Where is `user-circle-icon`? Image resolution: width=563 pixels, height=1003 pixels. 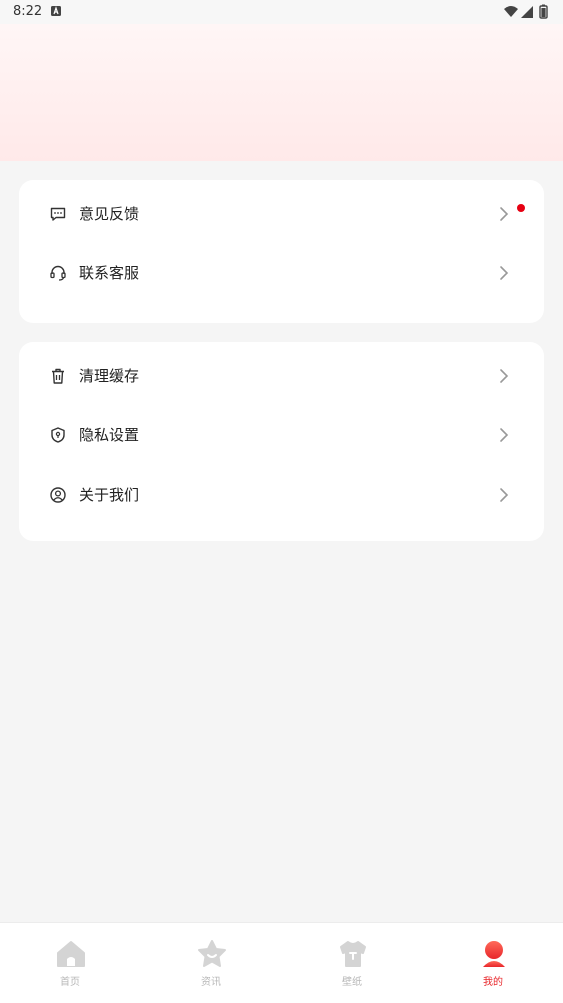 user-circle-icon is located at coordinates (58, 495).